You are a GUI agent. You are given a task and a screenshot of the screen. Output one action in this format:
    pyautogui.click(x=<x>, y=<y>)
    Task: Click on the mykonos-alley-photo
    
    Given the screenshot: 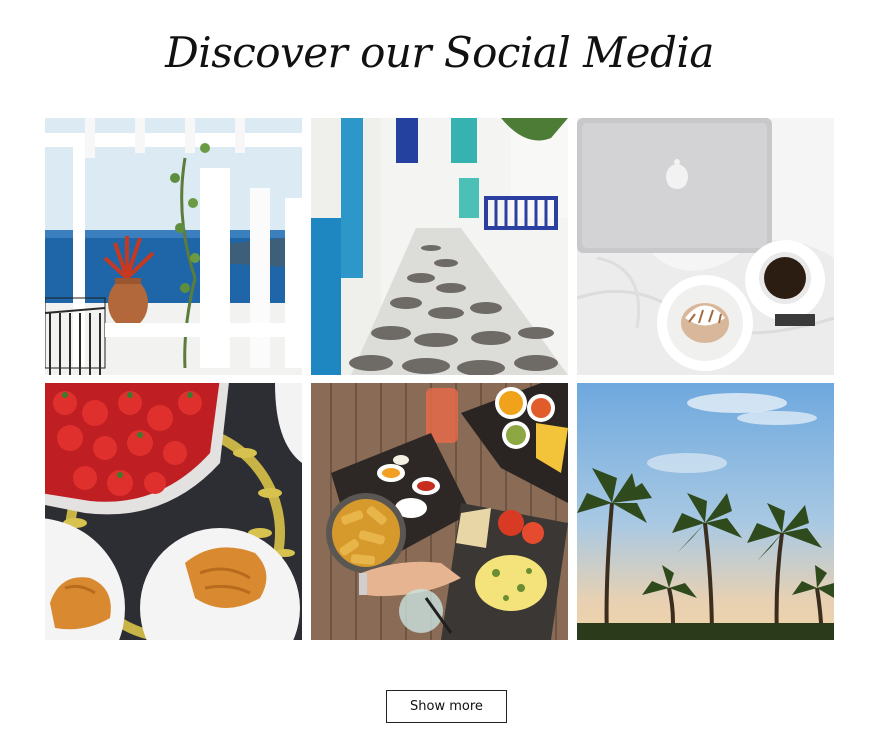 What is the action you would take?
    pyautogui.click(x=439, y=246)
    